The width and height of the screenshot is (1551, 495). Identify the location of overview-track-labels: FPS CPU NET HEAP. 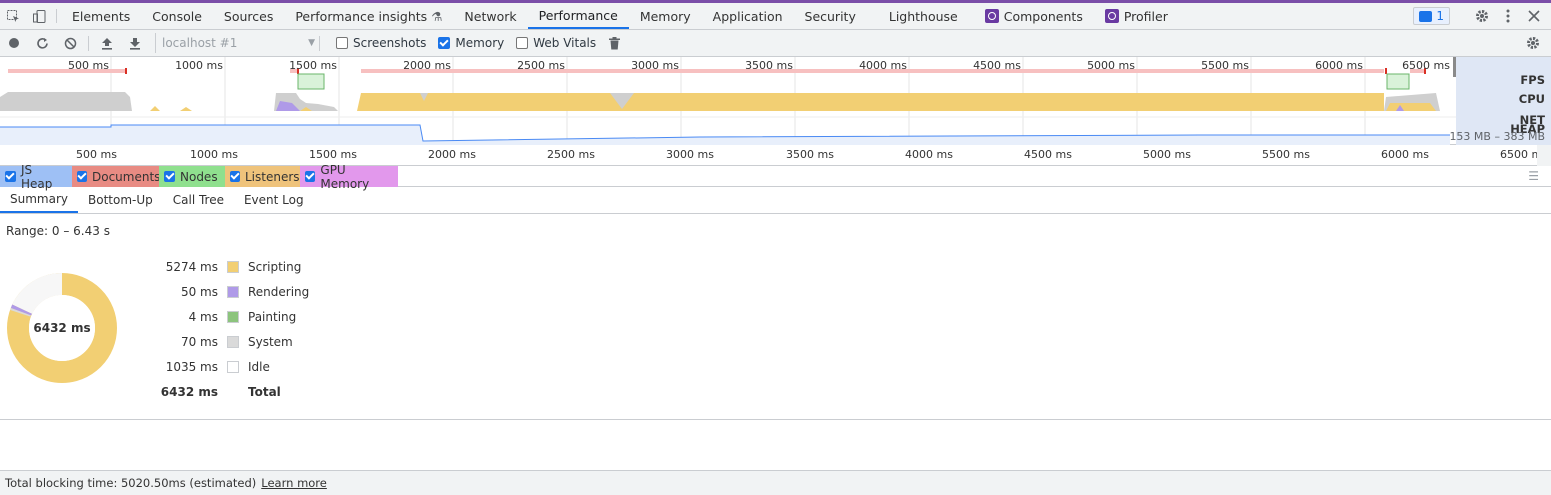
(1527, 105).